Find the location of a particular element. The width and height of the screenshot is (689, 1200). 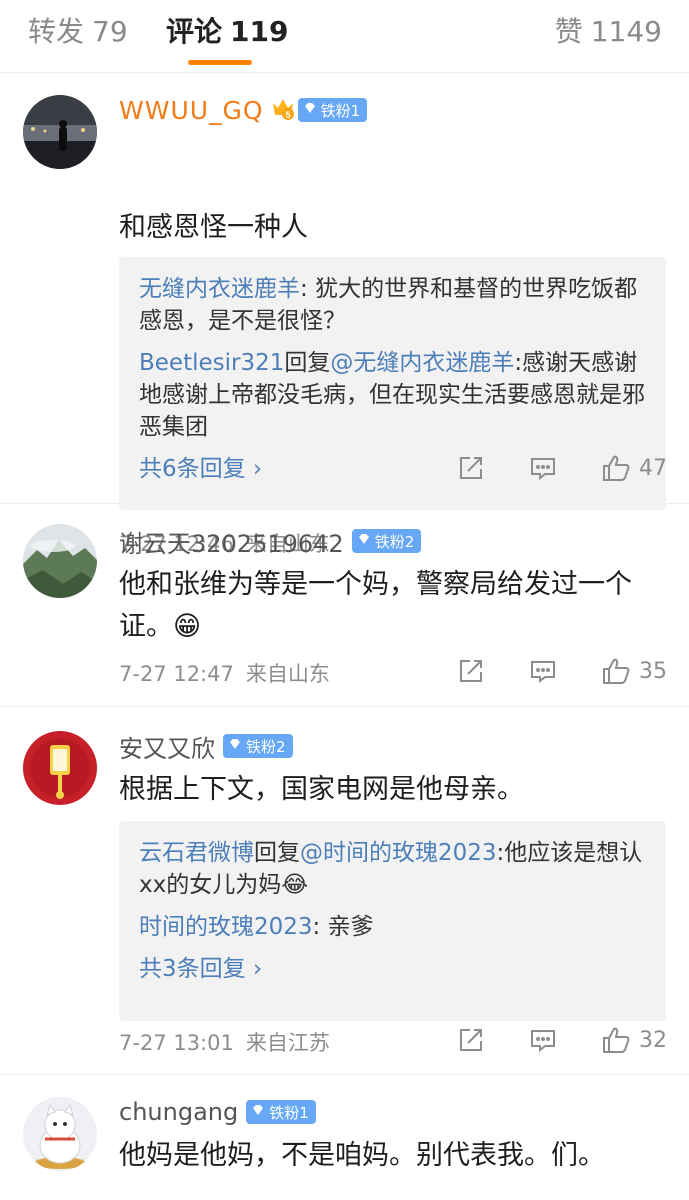

user-row: 谢云天3202519642 铁粉2 is located at coordinates (270, 541).